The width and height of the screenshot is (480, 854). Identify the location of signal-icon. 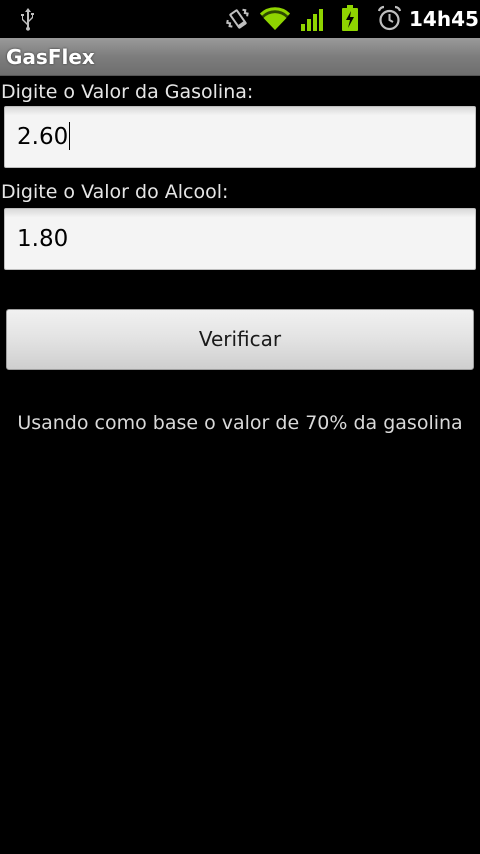
(312, 20).